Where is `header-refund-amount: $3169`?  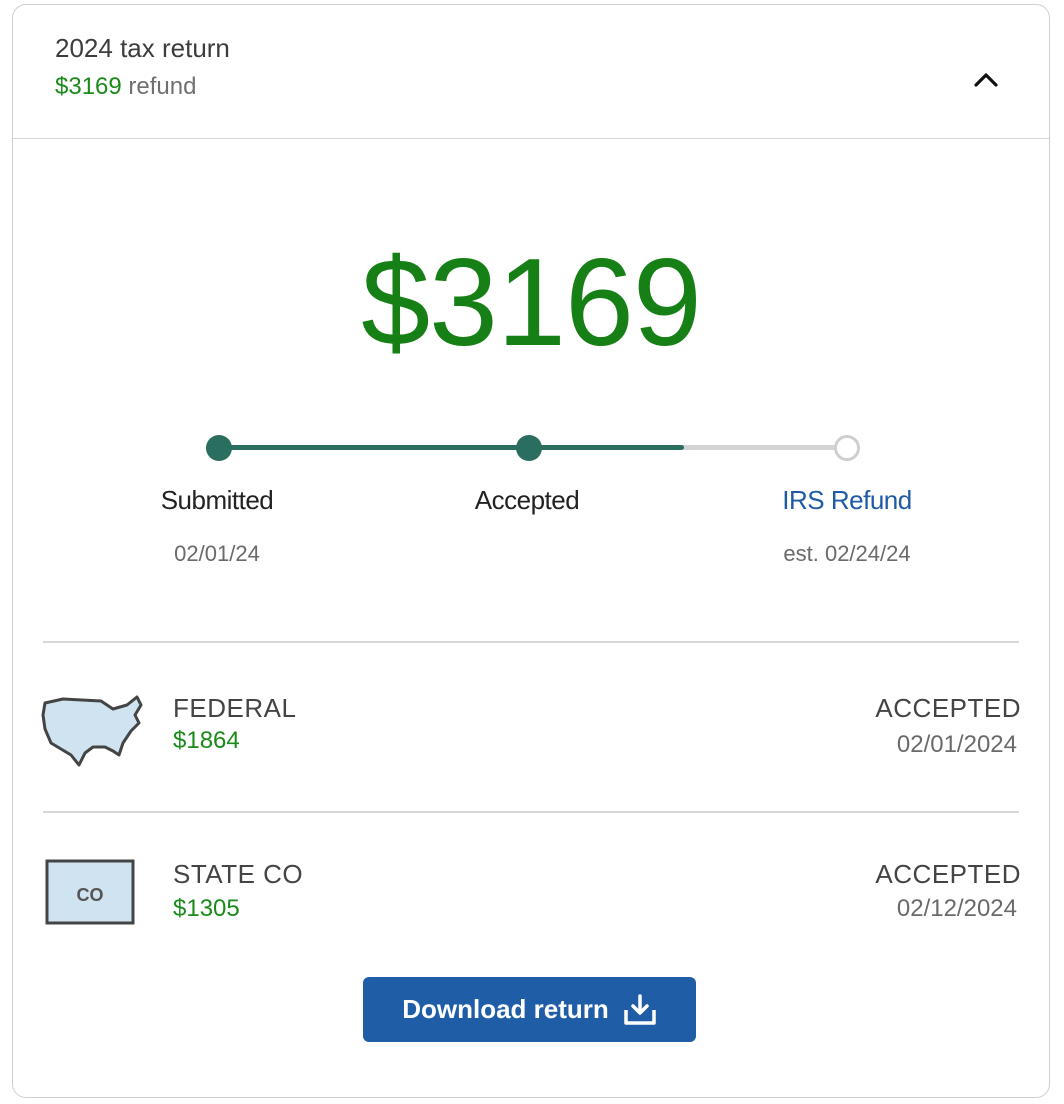 header-refund-amount: $3169 is located at coordinates (88, 86).